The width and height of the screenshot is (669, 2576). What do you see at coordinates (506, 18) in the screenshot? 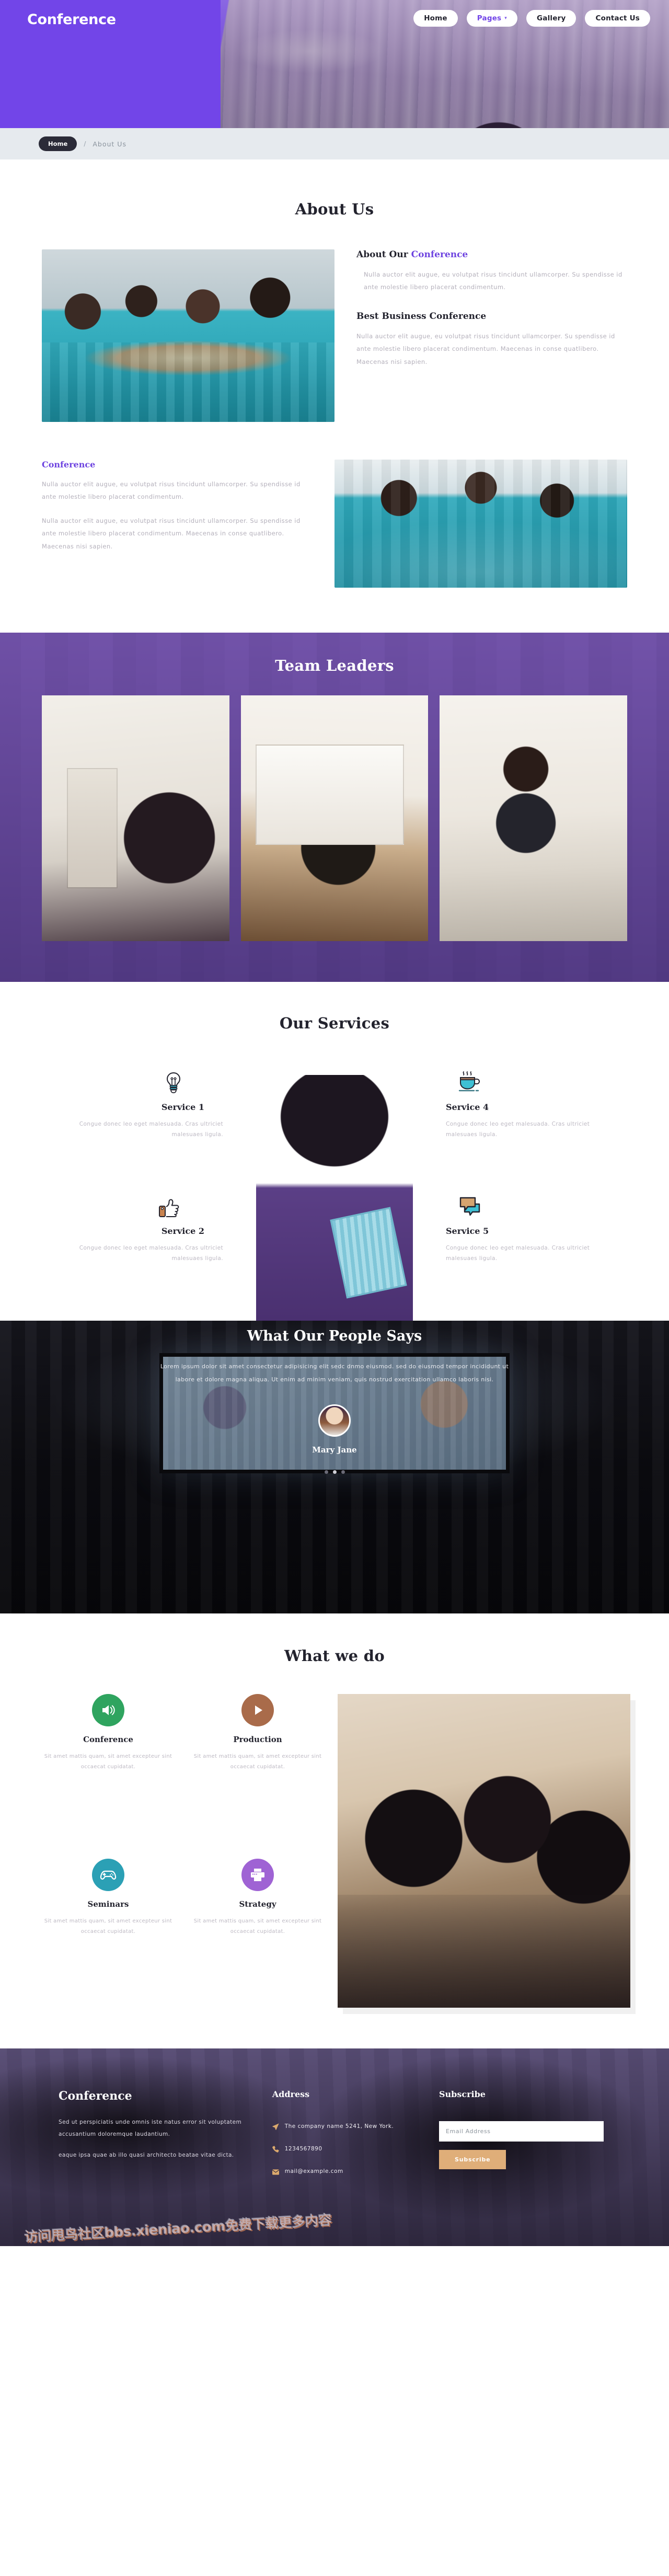
I see `chevron-down-icon: ▾` at bounding box center [506, 18].